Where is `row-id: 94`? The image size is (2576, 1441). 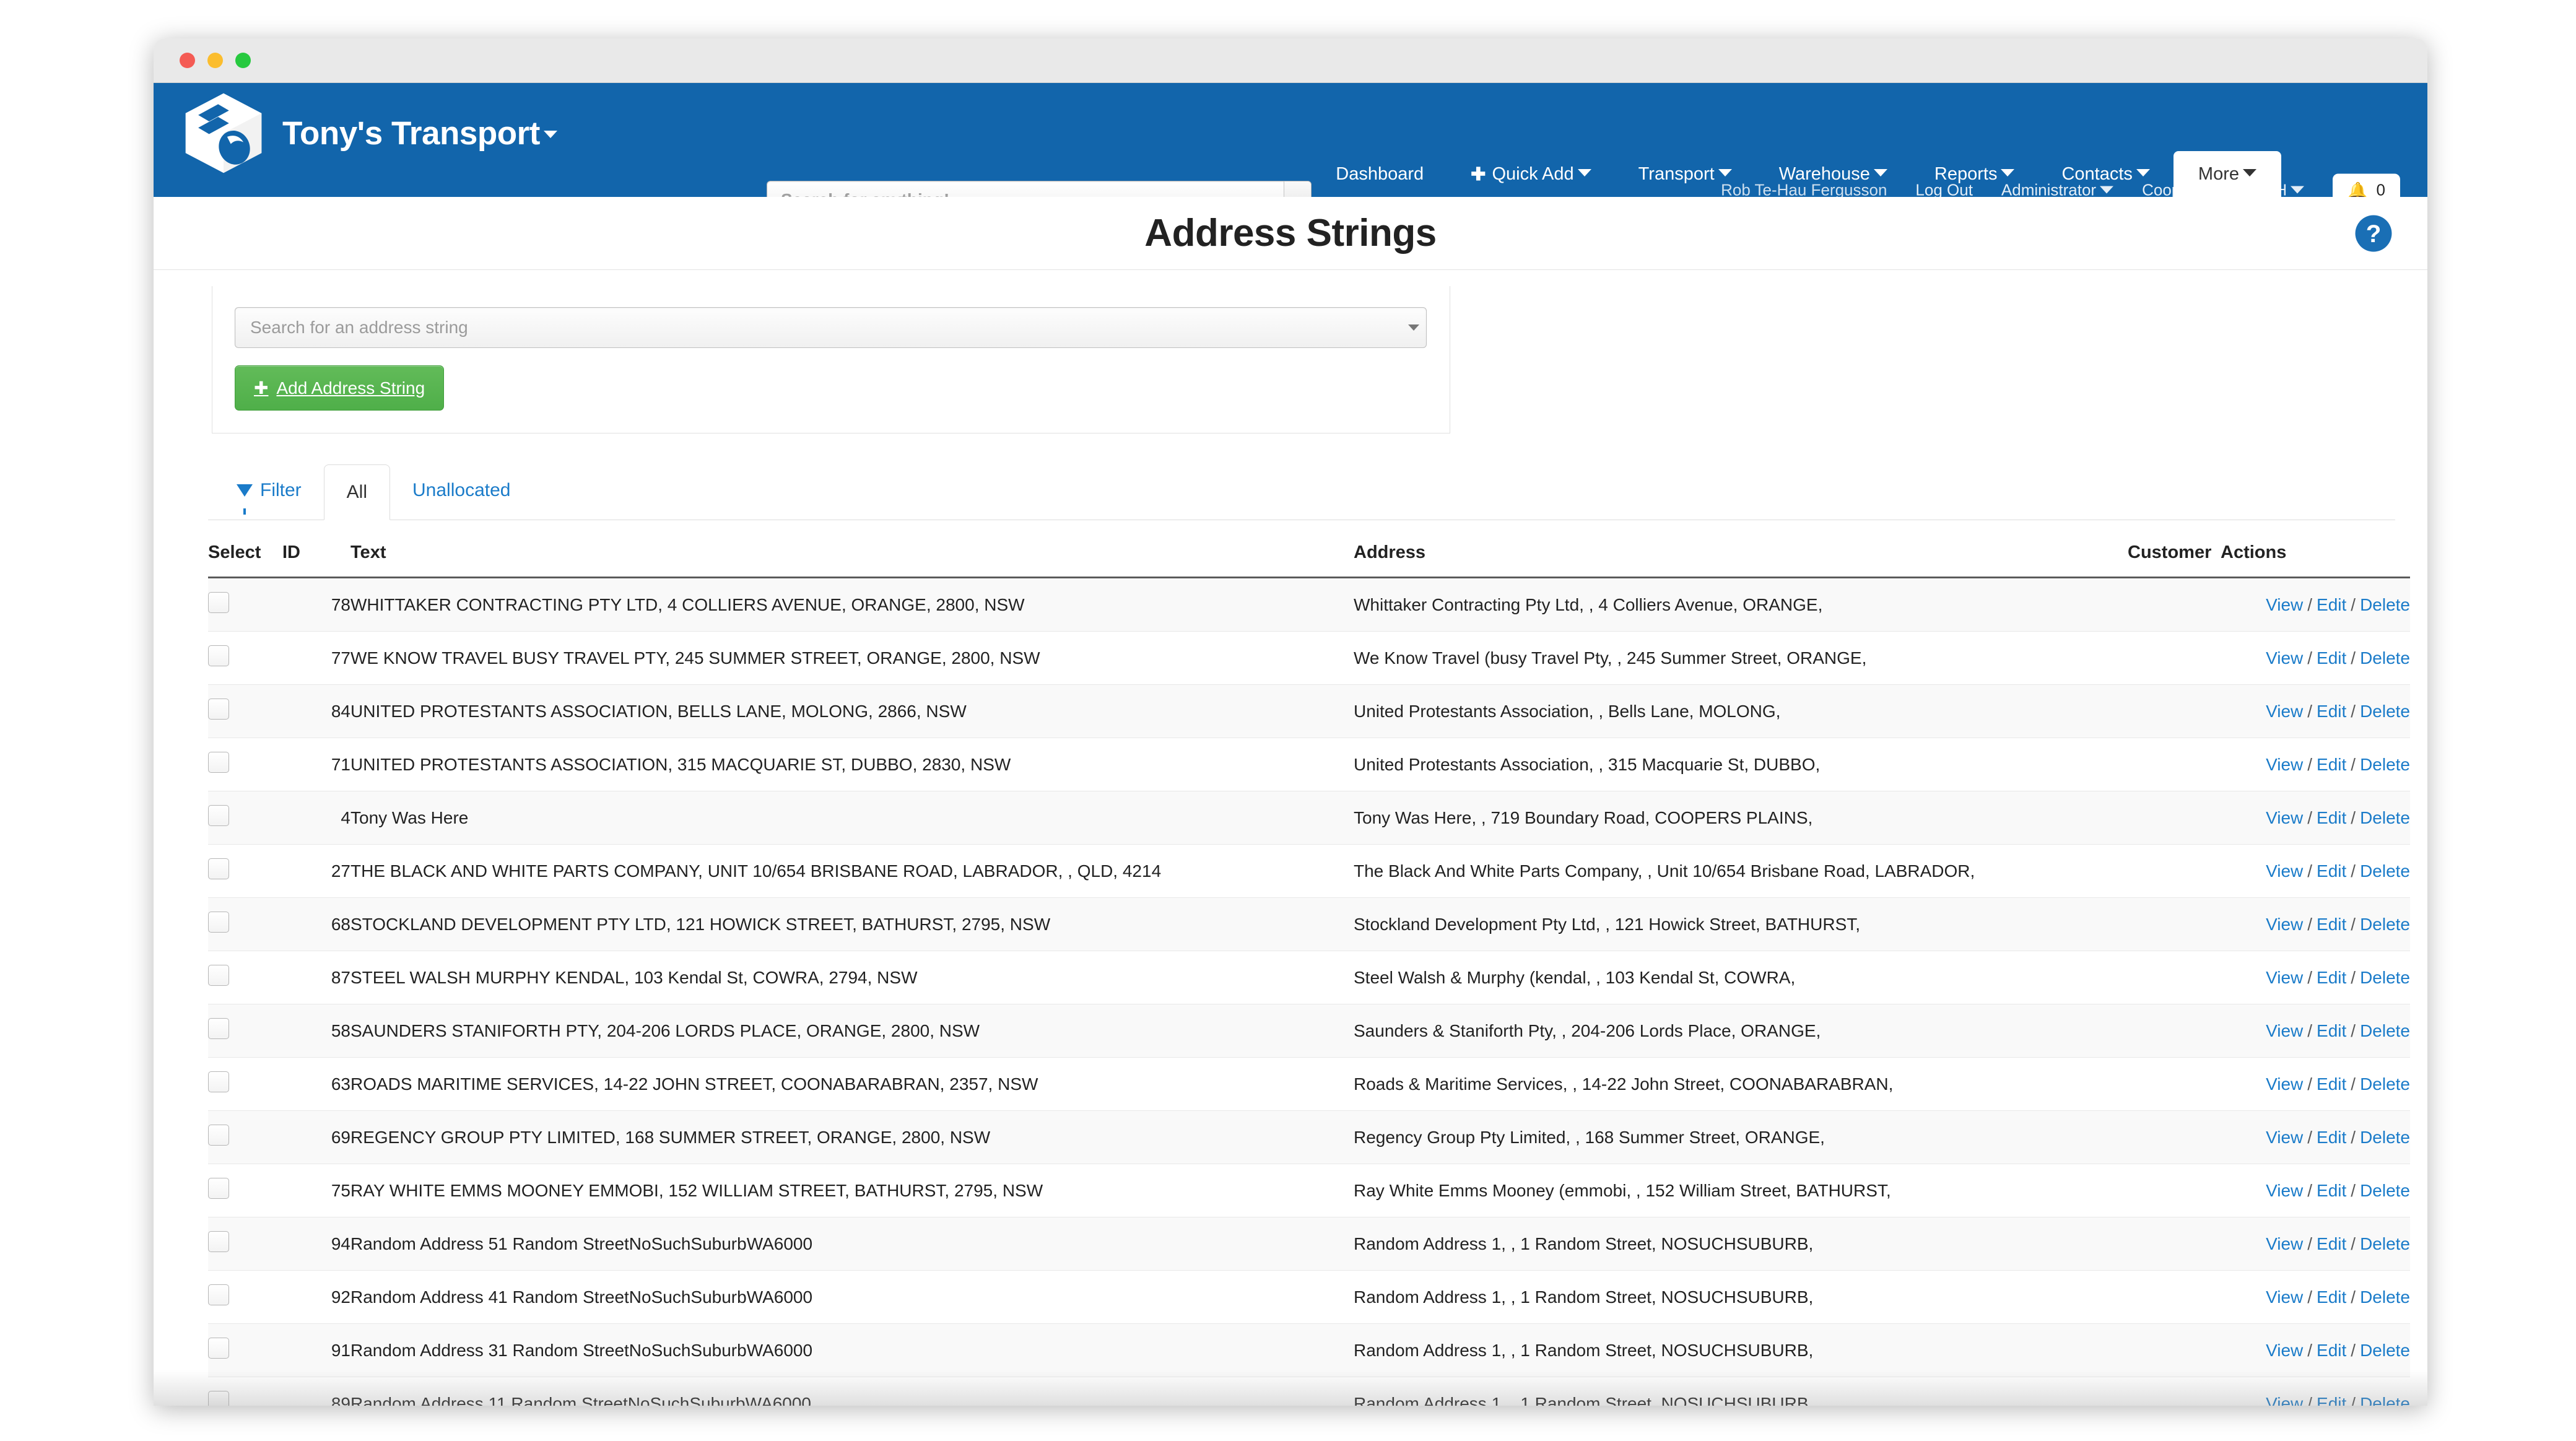 row-id: 94 is located at coordinates (316, 1244).